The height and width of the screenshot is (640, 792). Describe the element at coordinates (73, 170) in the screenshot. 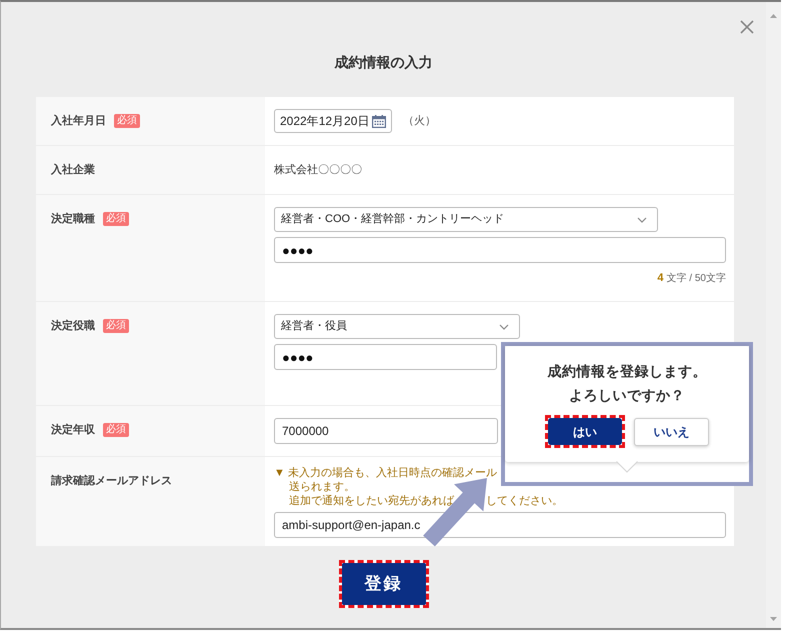

I see `field-label: 入社企業` at that location.